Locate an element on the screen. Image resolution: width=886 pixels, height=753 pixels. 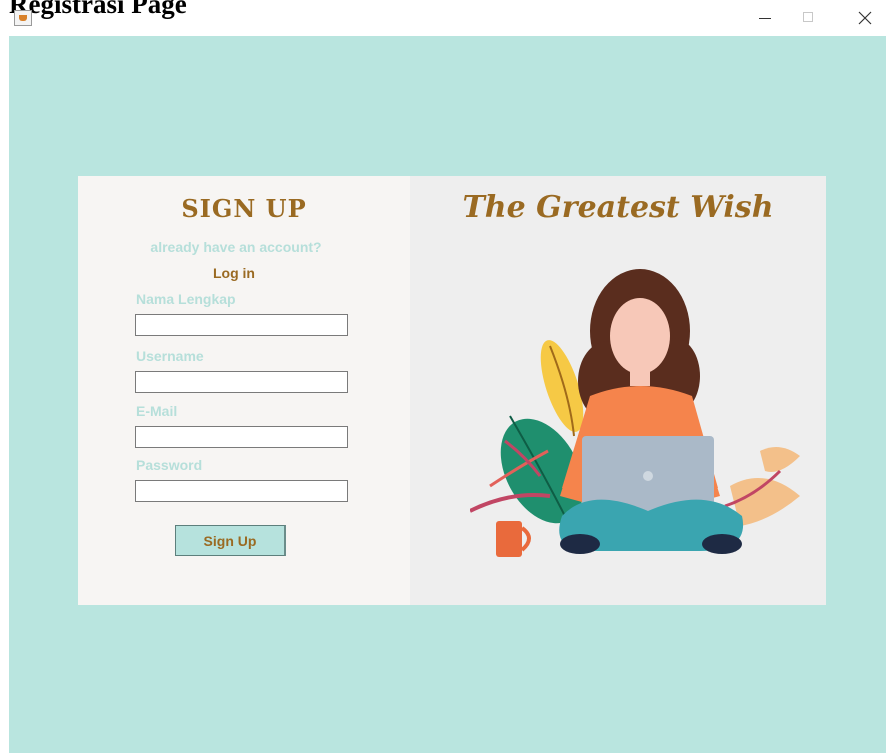
window-titlebar is located at coordinates (443, 18).